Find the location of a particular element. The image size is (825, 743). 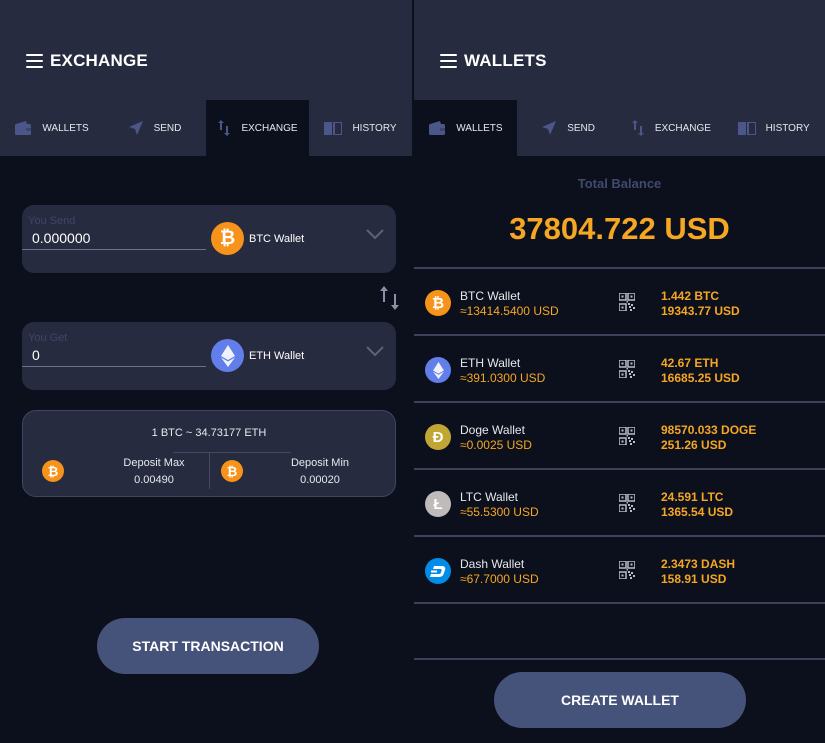

wallet-balance-usd: 251.26 USD is located at coordinates (694, 445).